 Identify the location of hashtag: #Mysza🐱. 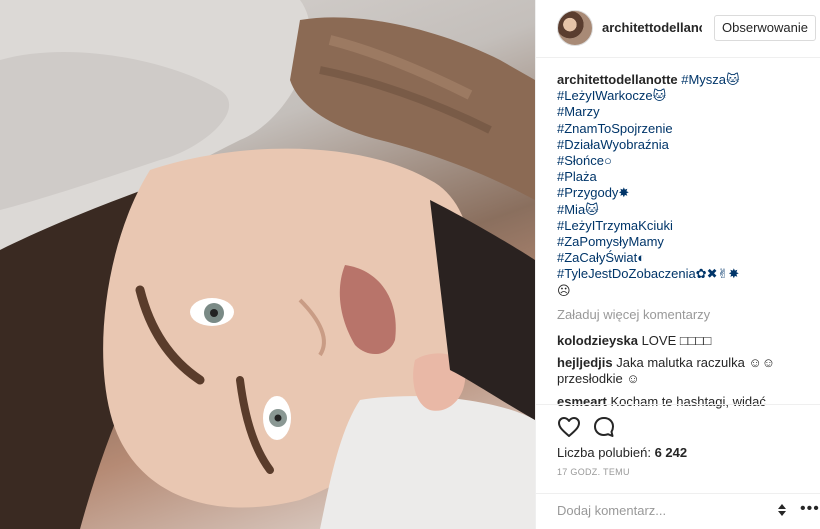
(710, 79).